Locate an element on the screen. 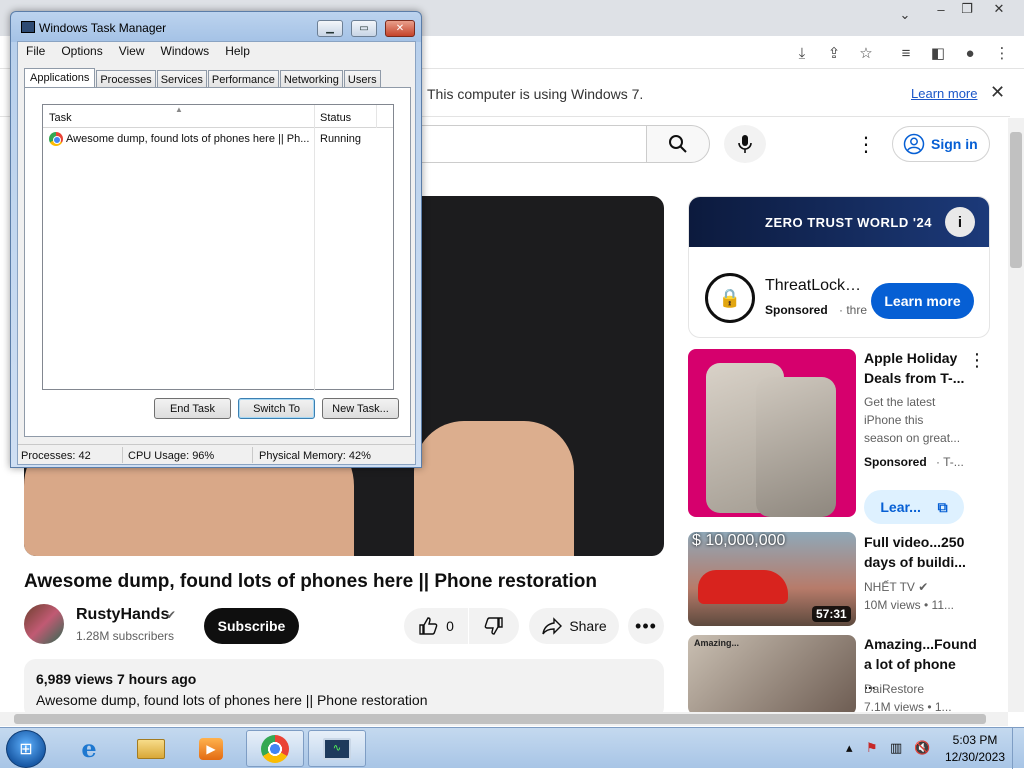 This screenshot has height=769, width=1024. search-button is located at coordinates (678, 144).